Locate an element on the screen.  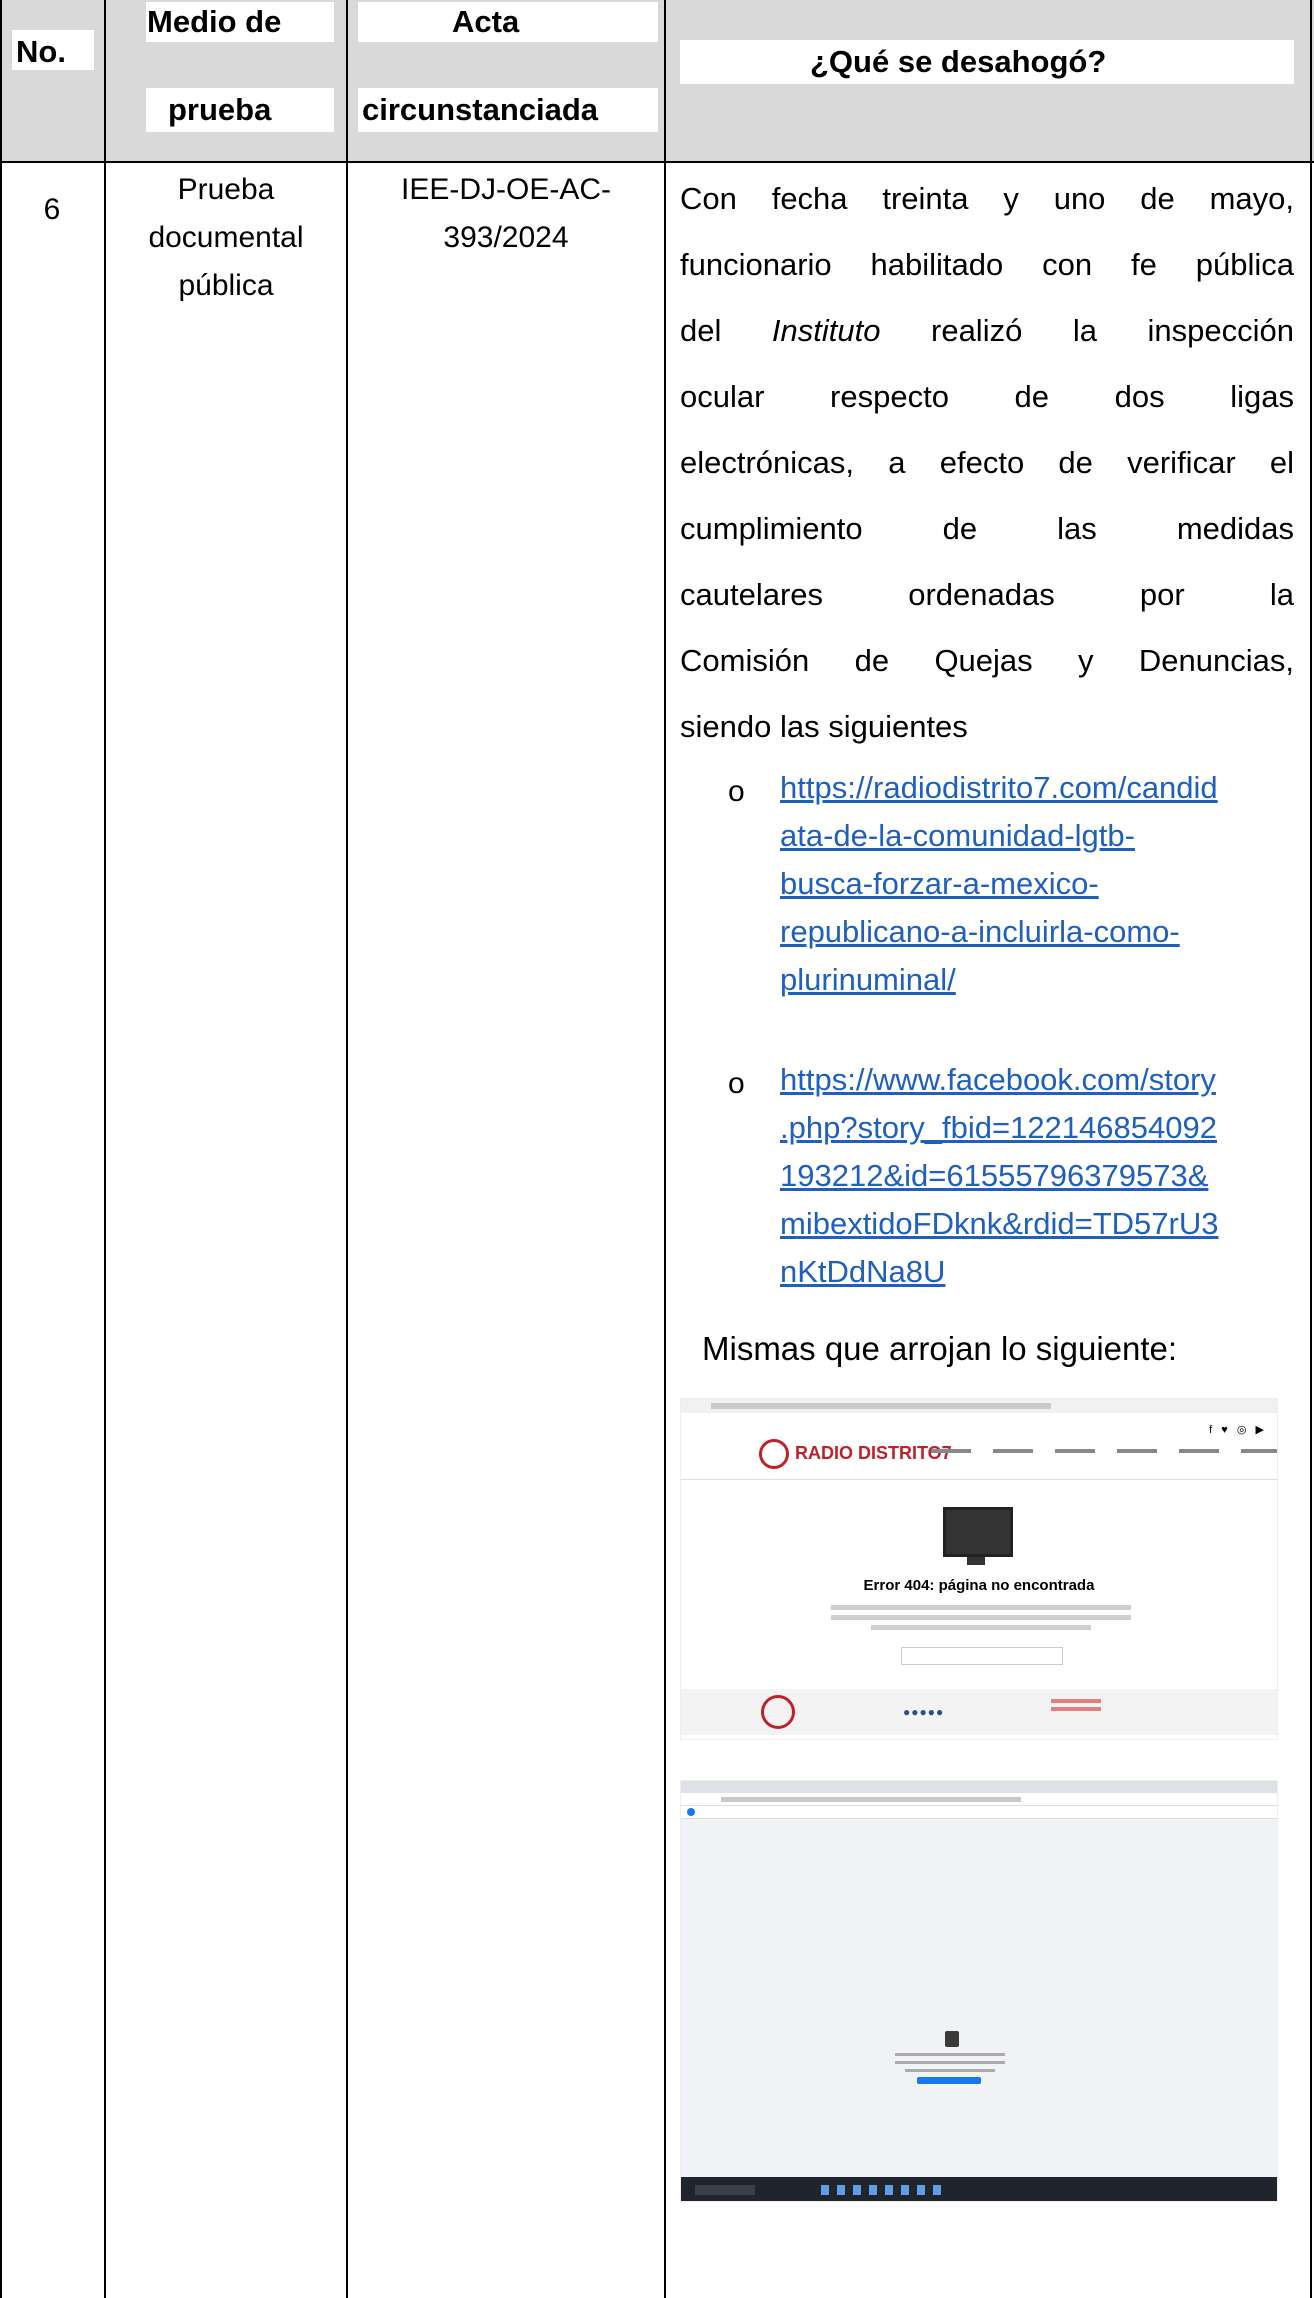
medio-line: pública is located at coordinates (226, 285).